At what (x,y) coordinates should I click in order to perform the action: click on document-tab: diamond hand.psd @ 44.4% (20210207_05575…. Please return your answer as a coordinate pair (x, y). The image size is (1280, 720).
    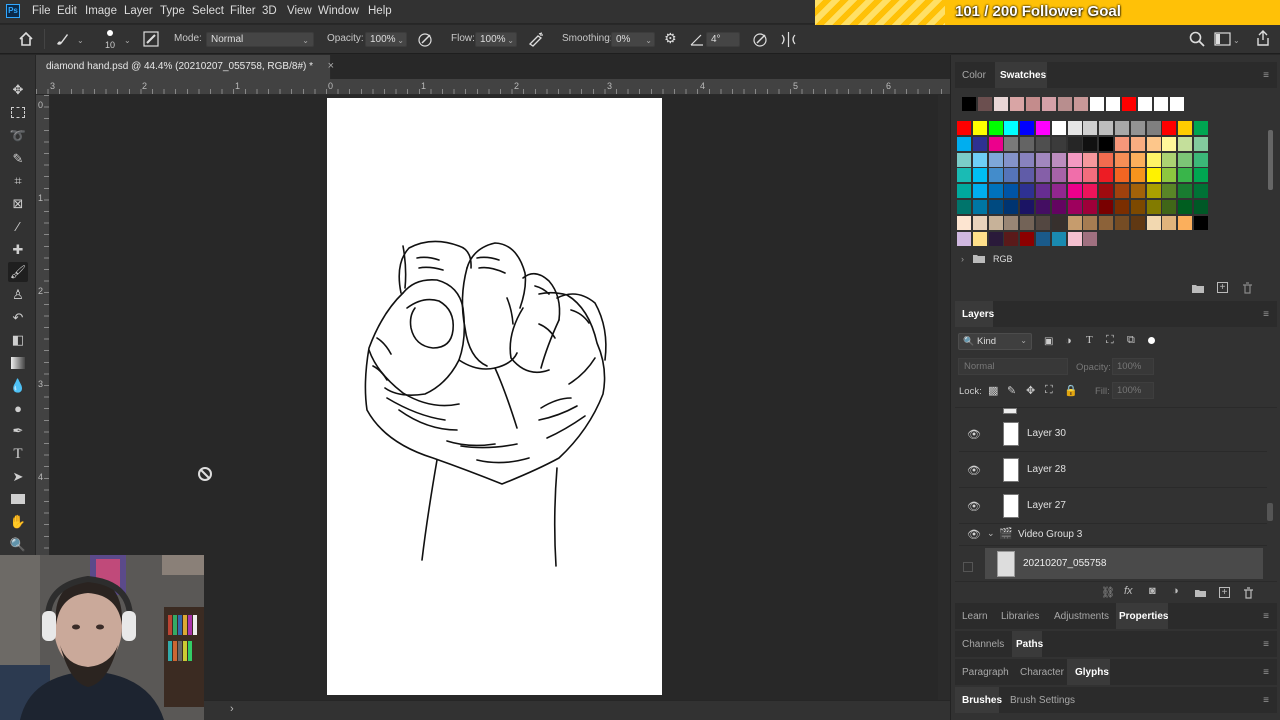
    Looking at the image, I should click on (185, 67).